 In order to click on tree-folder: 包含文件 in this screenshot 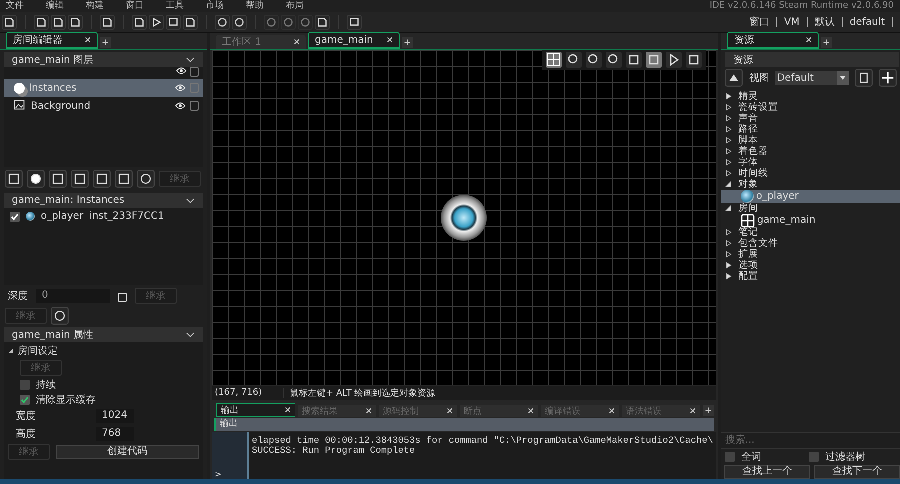, I will do `click(758, 243)`.